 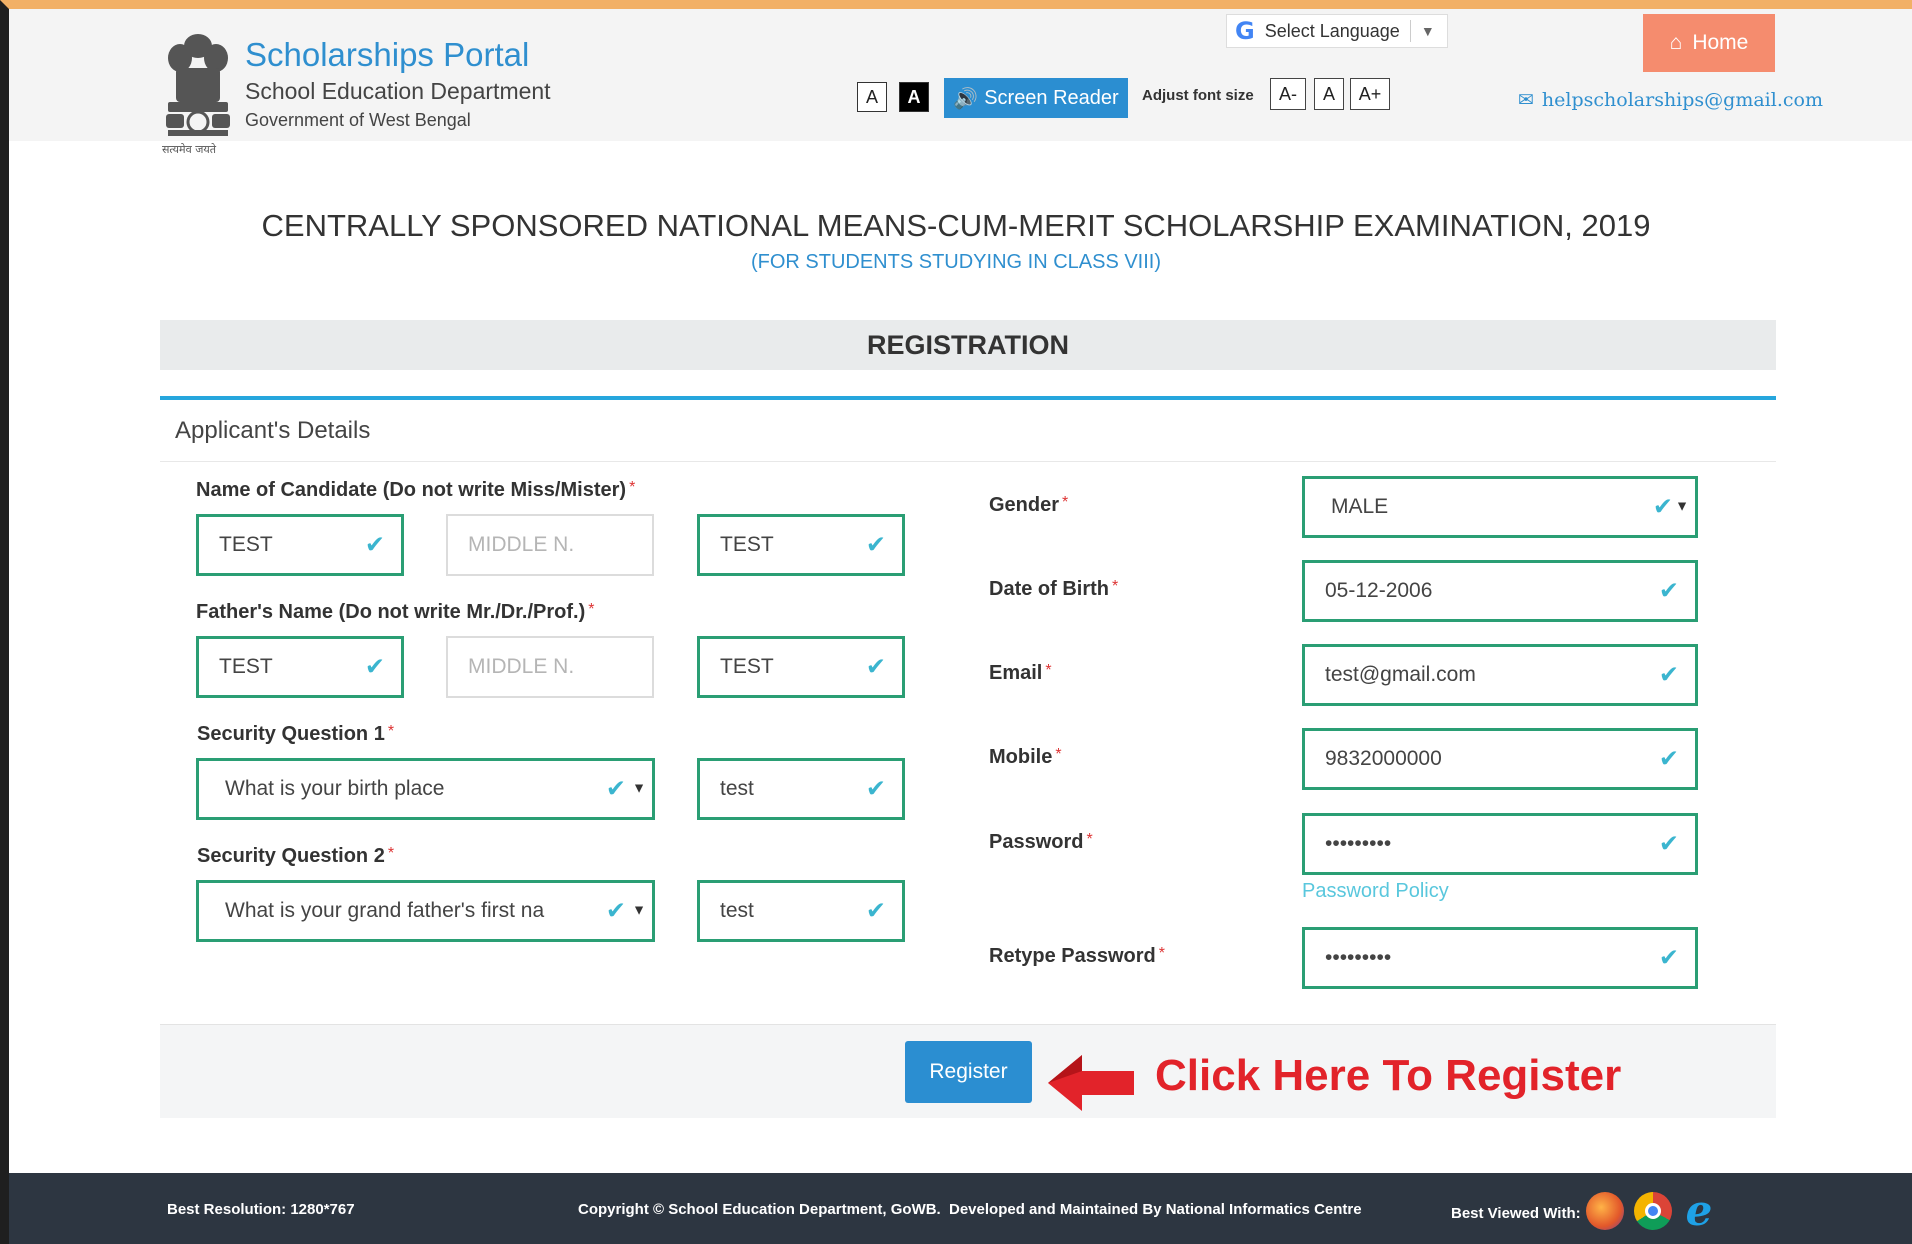 What do you see at coordinates (425, 911) in the screenshot?
I see `security-question-2-select: What is your grand father's first na ✔ ▼` at bounding box center [425, 911].